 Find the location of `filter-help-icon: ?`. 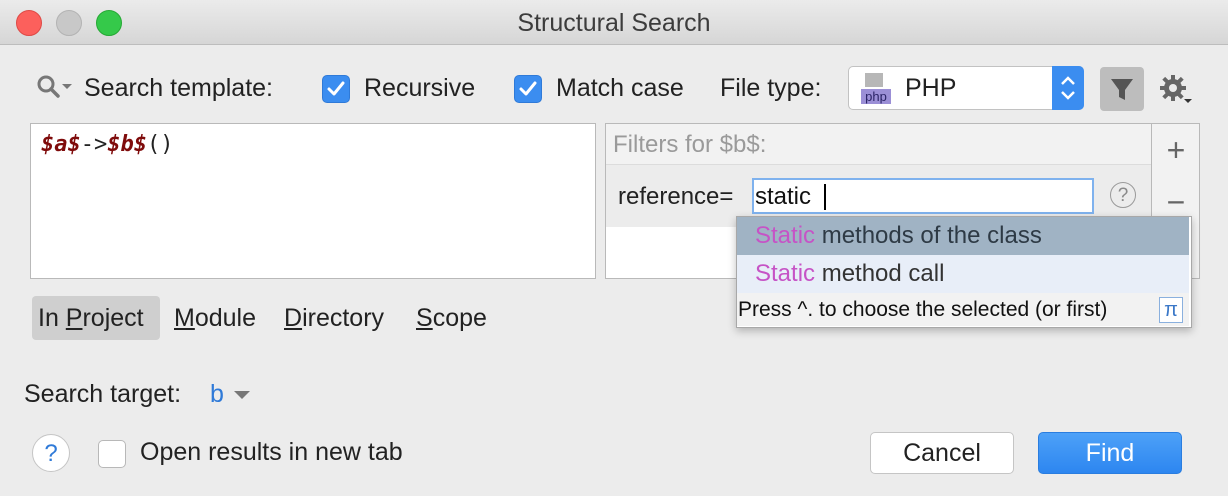

filter-help-icon: ? is located at coordinates (1123, 195).